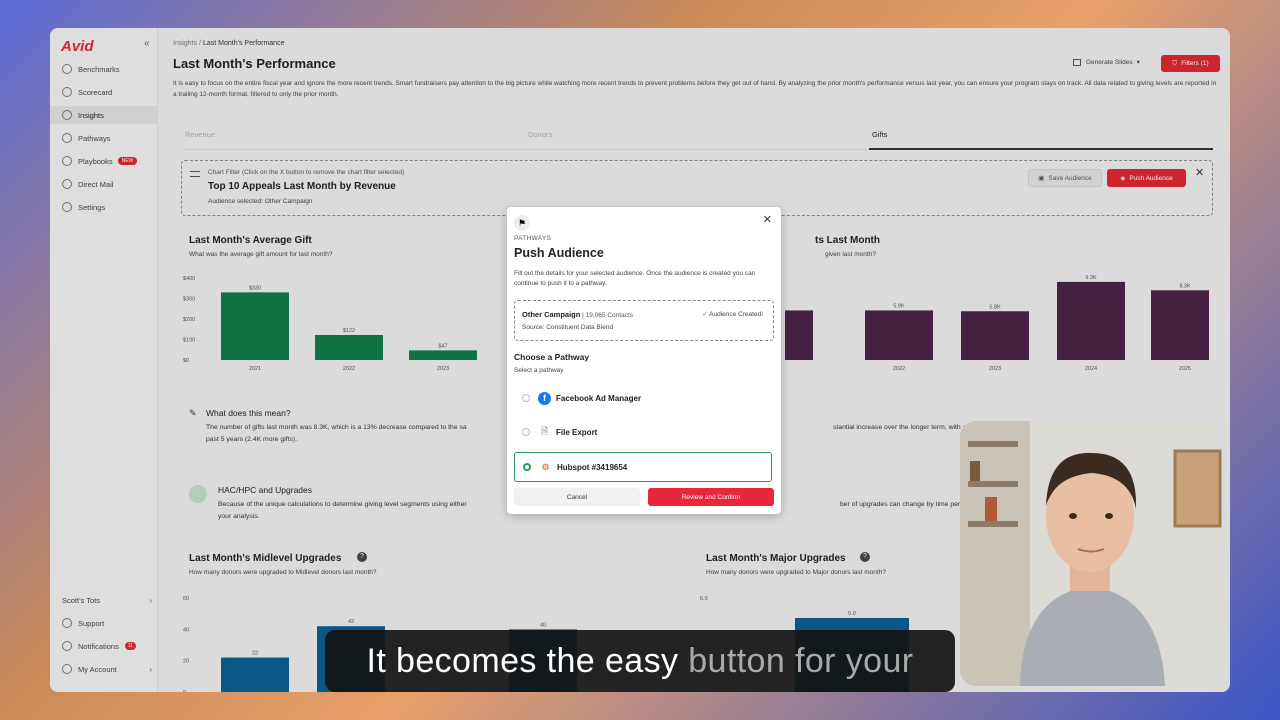 This screenshot has height=720, width=1280. I want to click on hubspot-icon: ⚙, so click(545, 466).